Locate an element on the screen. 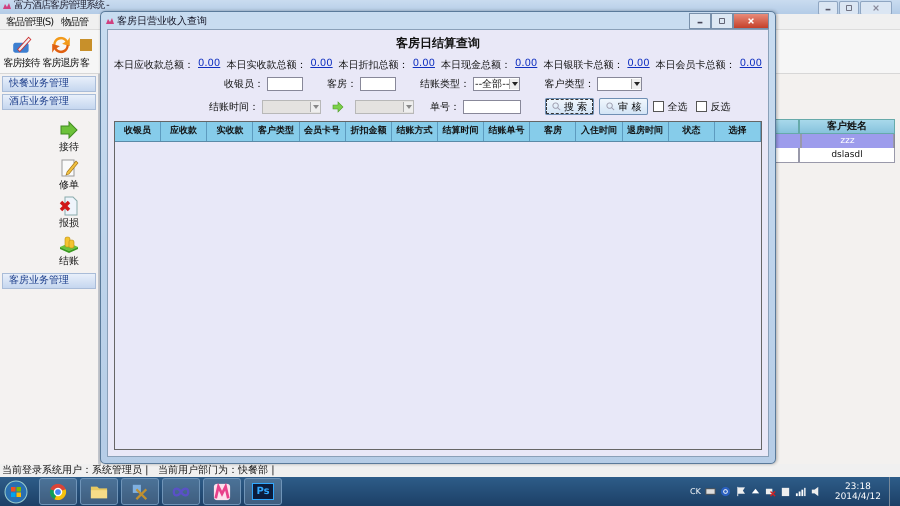 This screenshot has height=506, width=900. form-heading: 客房日结算查询 is located at coordinates (438, 43).